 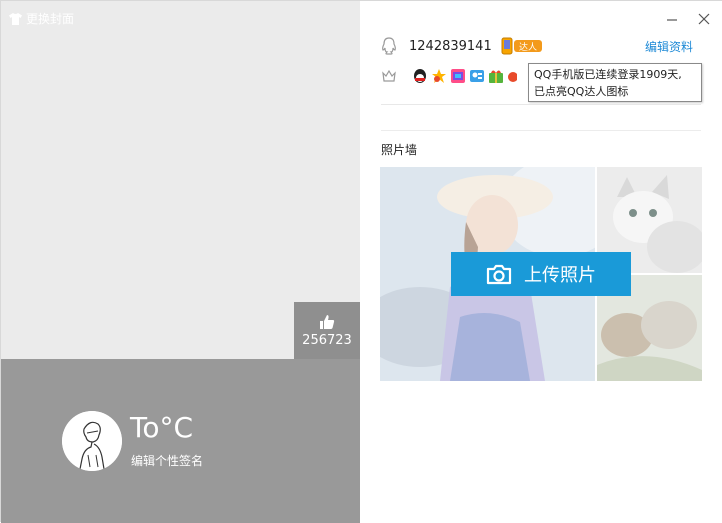 What do you see at coordinates (449, 76) in the screenshot?
I see `vip-icon-row` at bounding box center [449, 76].